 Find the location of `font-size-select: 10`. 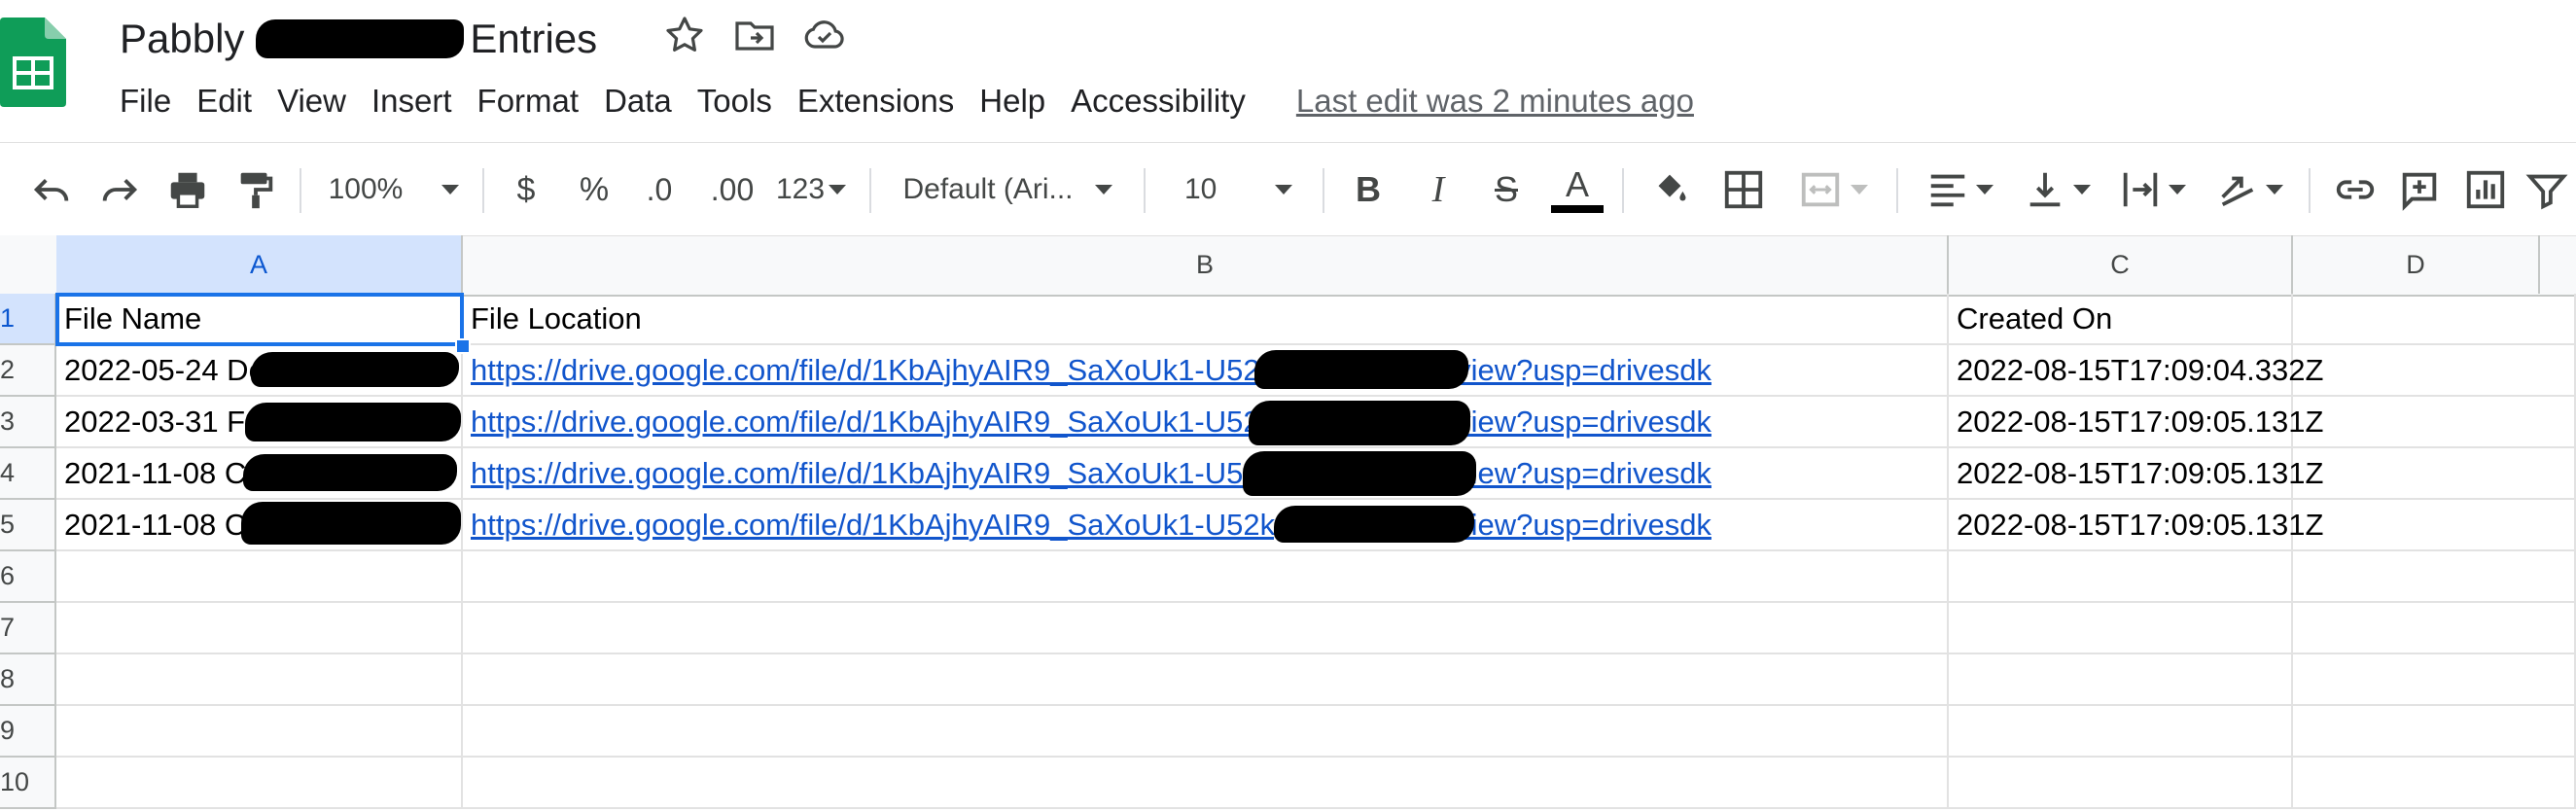

font-size-select: 10 is located at coordinates (1236, 189).